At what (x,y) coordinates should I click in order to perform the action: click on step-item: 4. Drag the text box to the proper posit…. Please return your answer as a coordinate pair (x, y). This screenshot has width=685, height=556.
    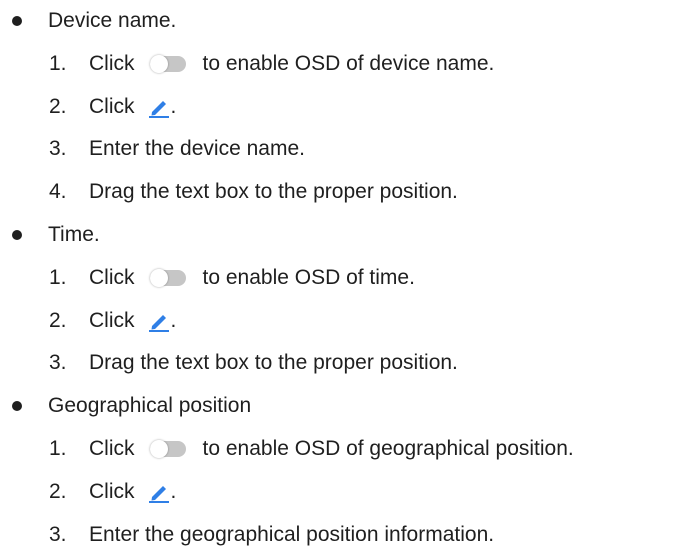
    Looking at the image, I should click on (342, 192).